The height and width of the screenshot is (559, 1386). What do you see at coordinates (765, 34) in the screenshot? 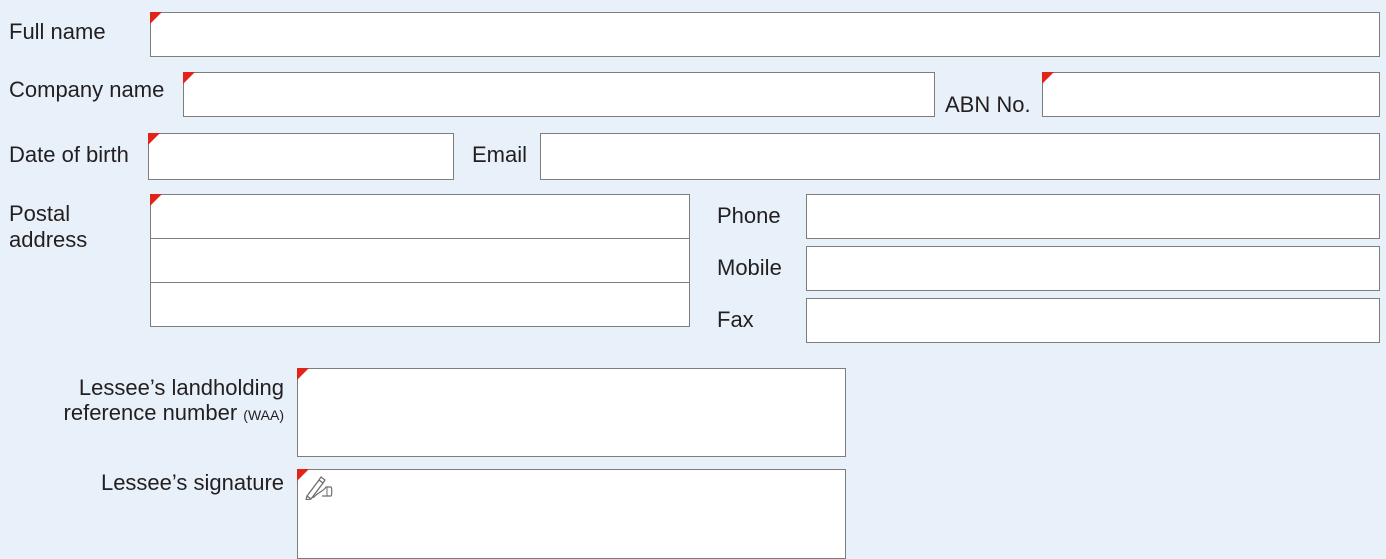
I see `full-name-field` at bounding box center [765, 34].